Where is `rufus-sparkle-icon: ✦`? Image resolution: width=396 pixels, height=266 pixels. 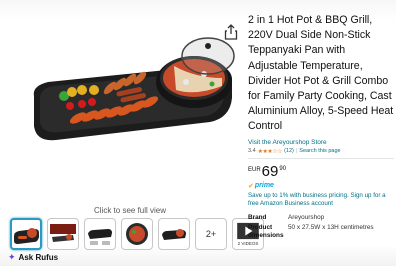
rufus-sparkle-icon: ✦ is located at coordinates (12, 257).